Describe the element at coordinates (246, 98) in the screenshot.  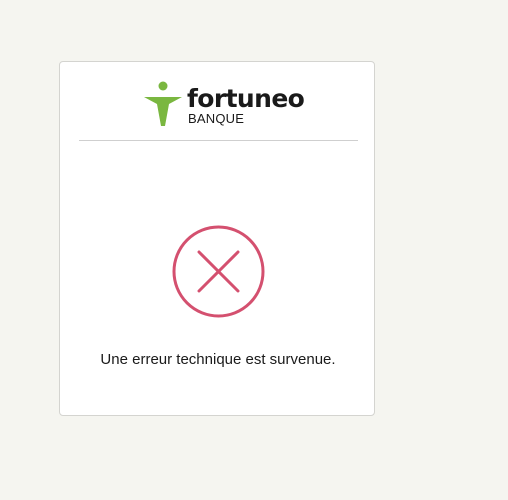
I see `brand-name: fortuneo` at that location.